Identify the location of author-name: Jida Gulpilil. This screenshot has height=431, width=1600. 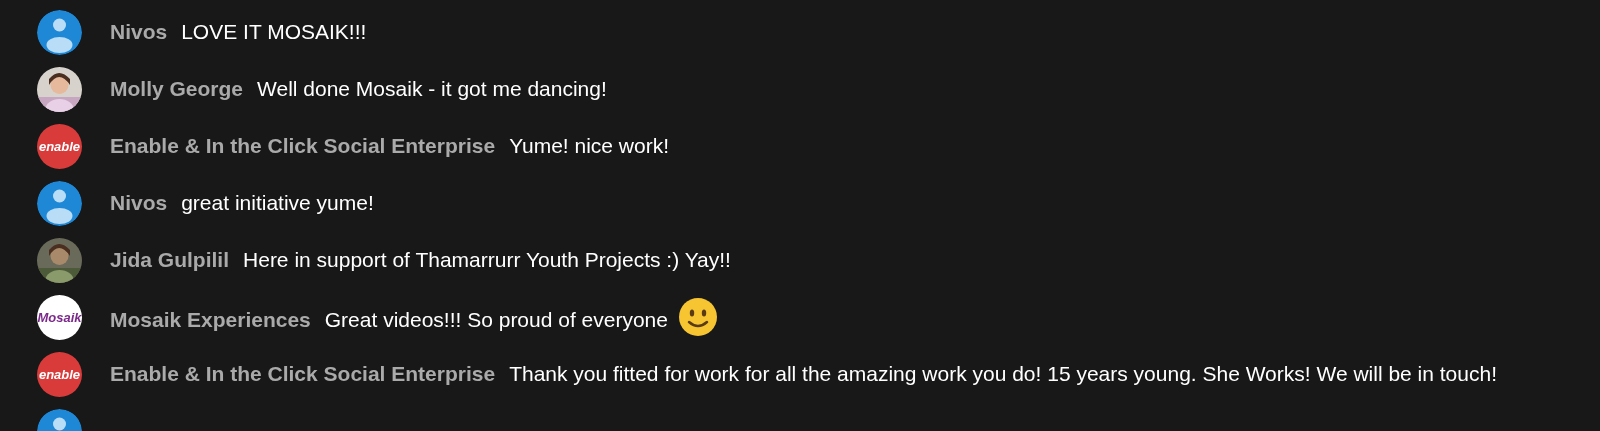
(170, 259).